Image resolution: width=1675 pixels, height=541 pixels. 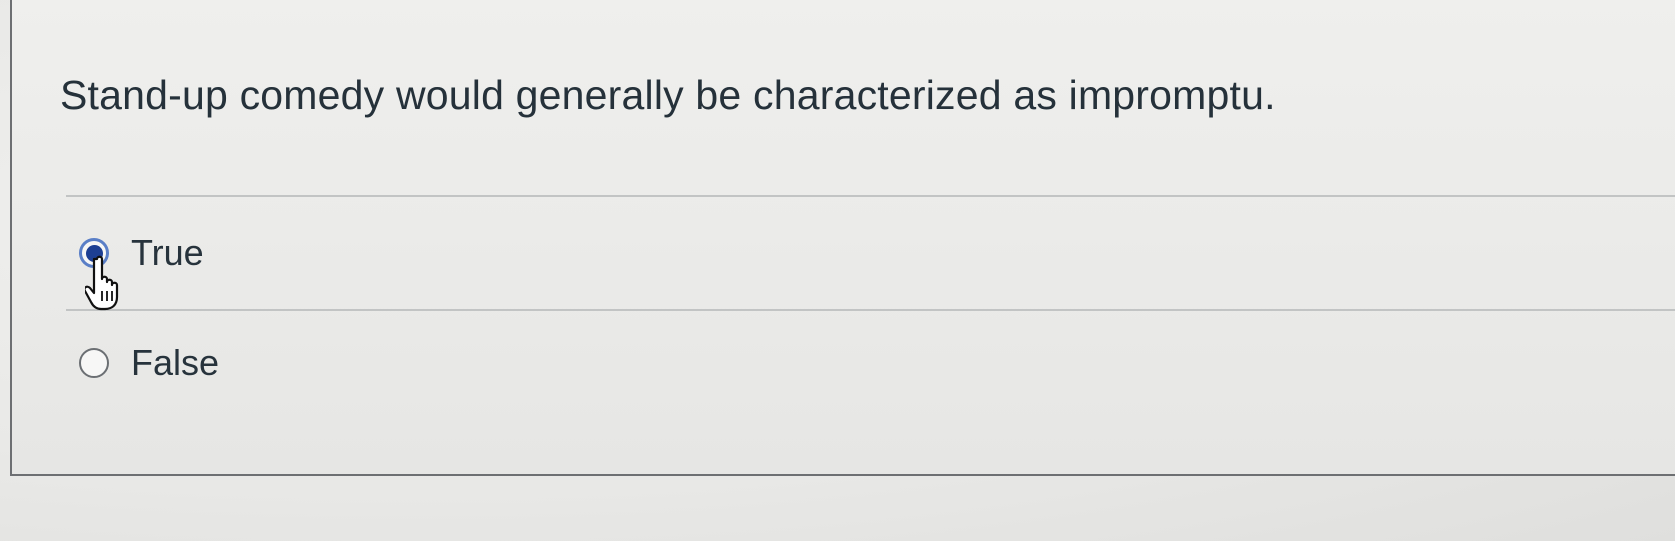 I want to click on answer-label-true: True, so click(x=167, y=252).